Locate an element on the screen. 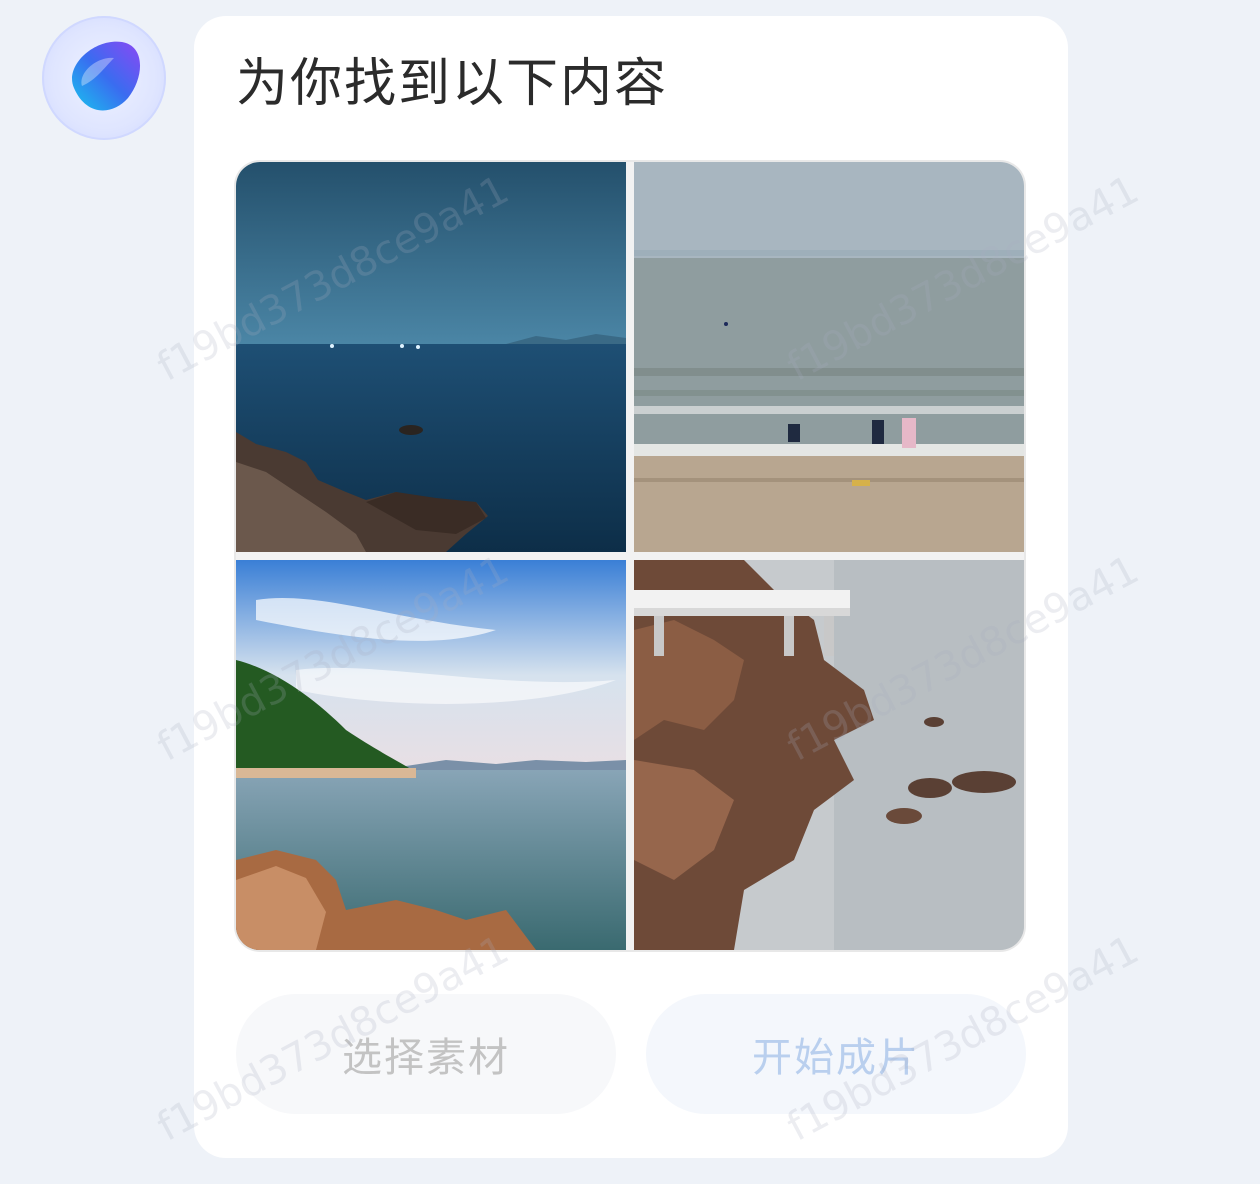 The width and height of the screenshot is (1260, 1184). assistant-avatar is located at coordinates (104, 78).